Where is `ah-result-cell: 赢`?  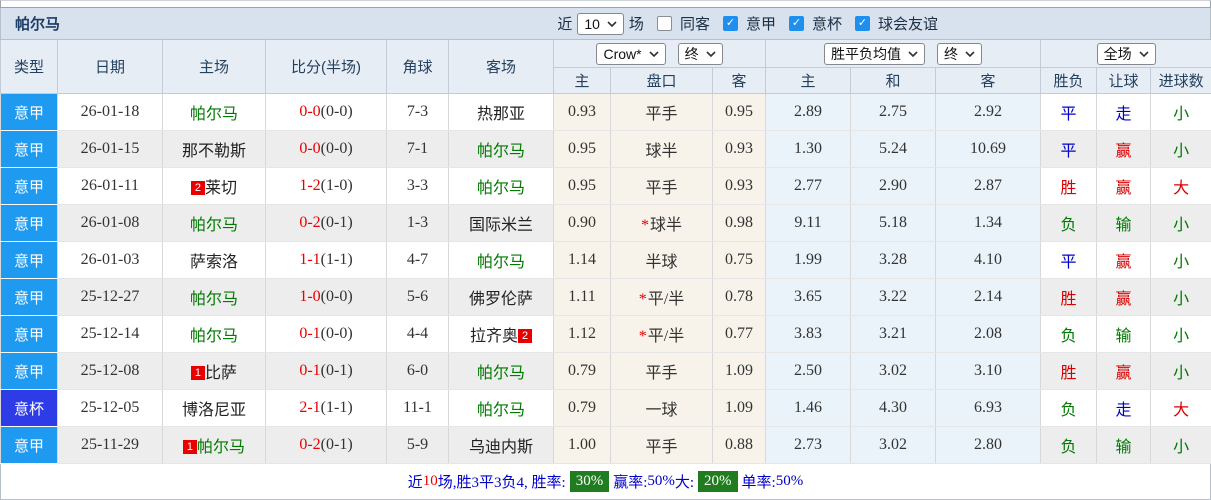 ah-result-cell: 赢 is located at coordinates (1124, 371).